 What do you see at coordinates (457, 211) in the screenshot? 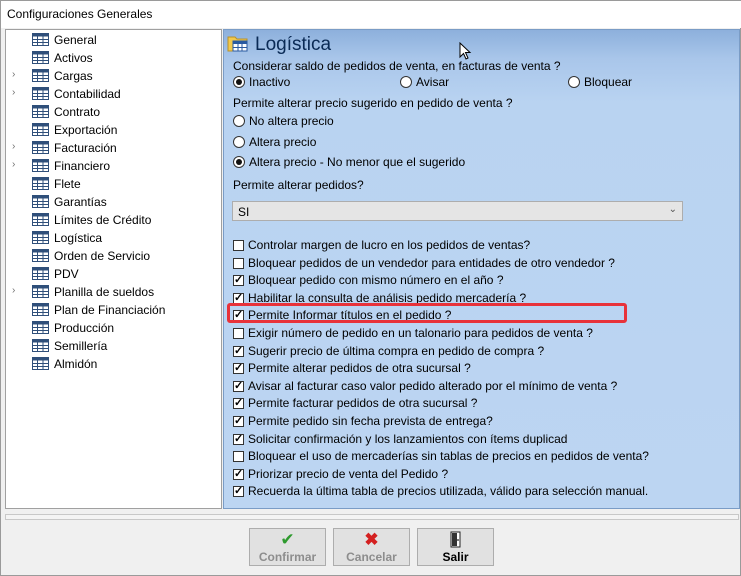
I see `alterar-pedidos-select: SI ⌄` at bounding box center [457, 211].